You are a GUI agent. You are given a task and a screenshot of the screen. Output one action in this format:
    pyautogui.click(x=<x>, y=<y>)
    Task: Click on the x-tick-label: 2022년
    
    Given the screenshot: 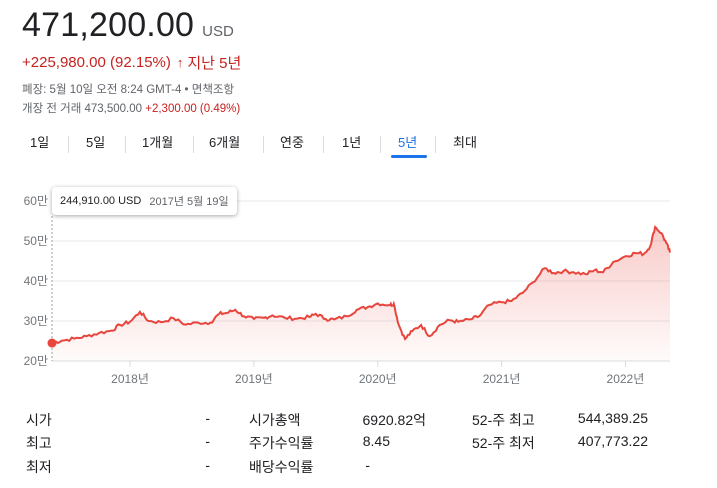 What is the action you would take?
    pyautogui.click(x=626, y=379)
    